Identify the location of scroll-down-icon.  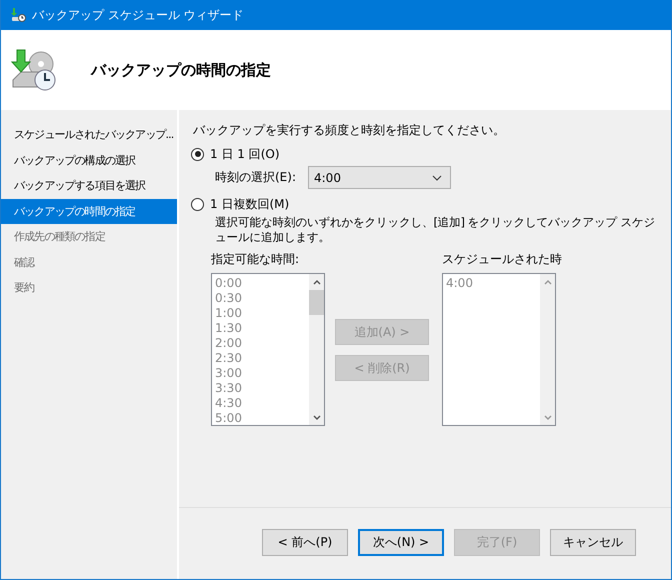
(548, 417).